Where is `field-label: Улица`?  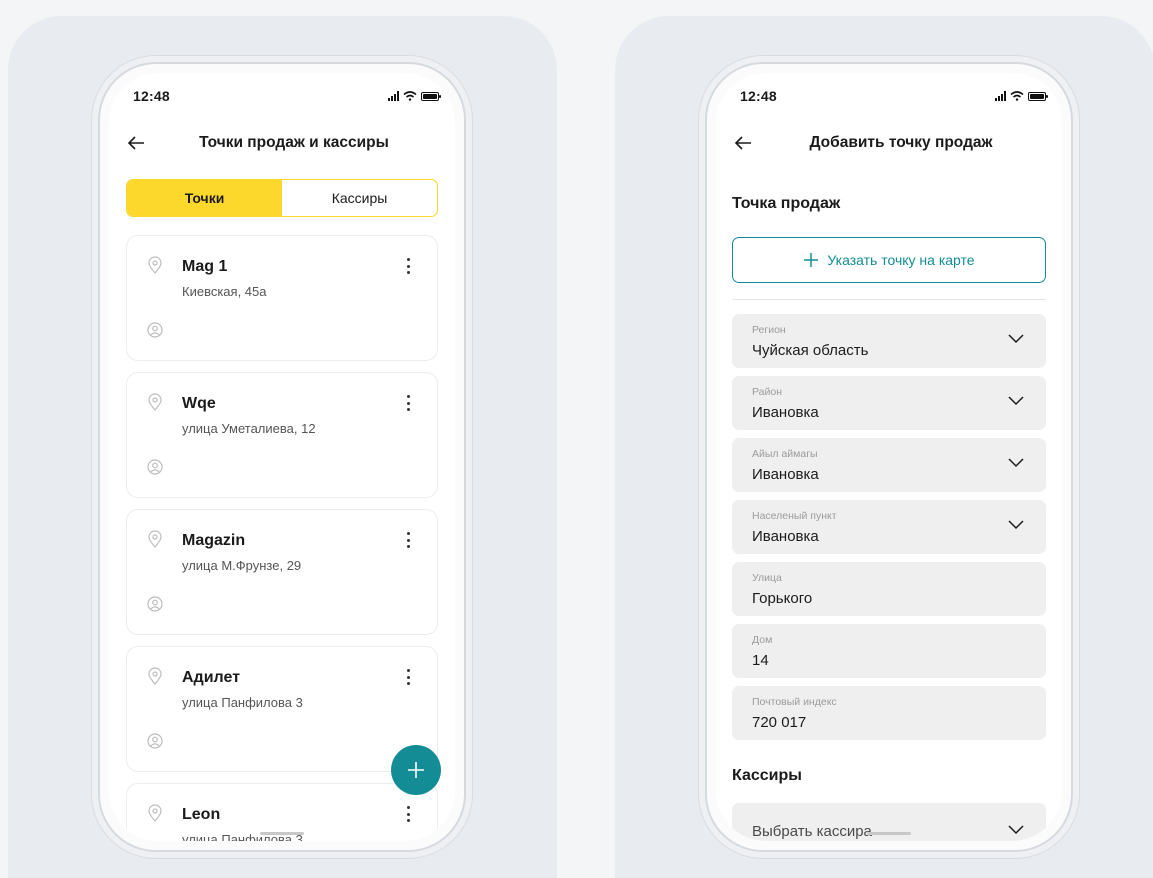 field-label: Улица is located at coordinates (767, 578).